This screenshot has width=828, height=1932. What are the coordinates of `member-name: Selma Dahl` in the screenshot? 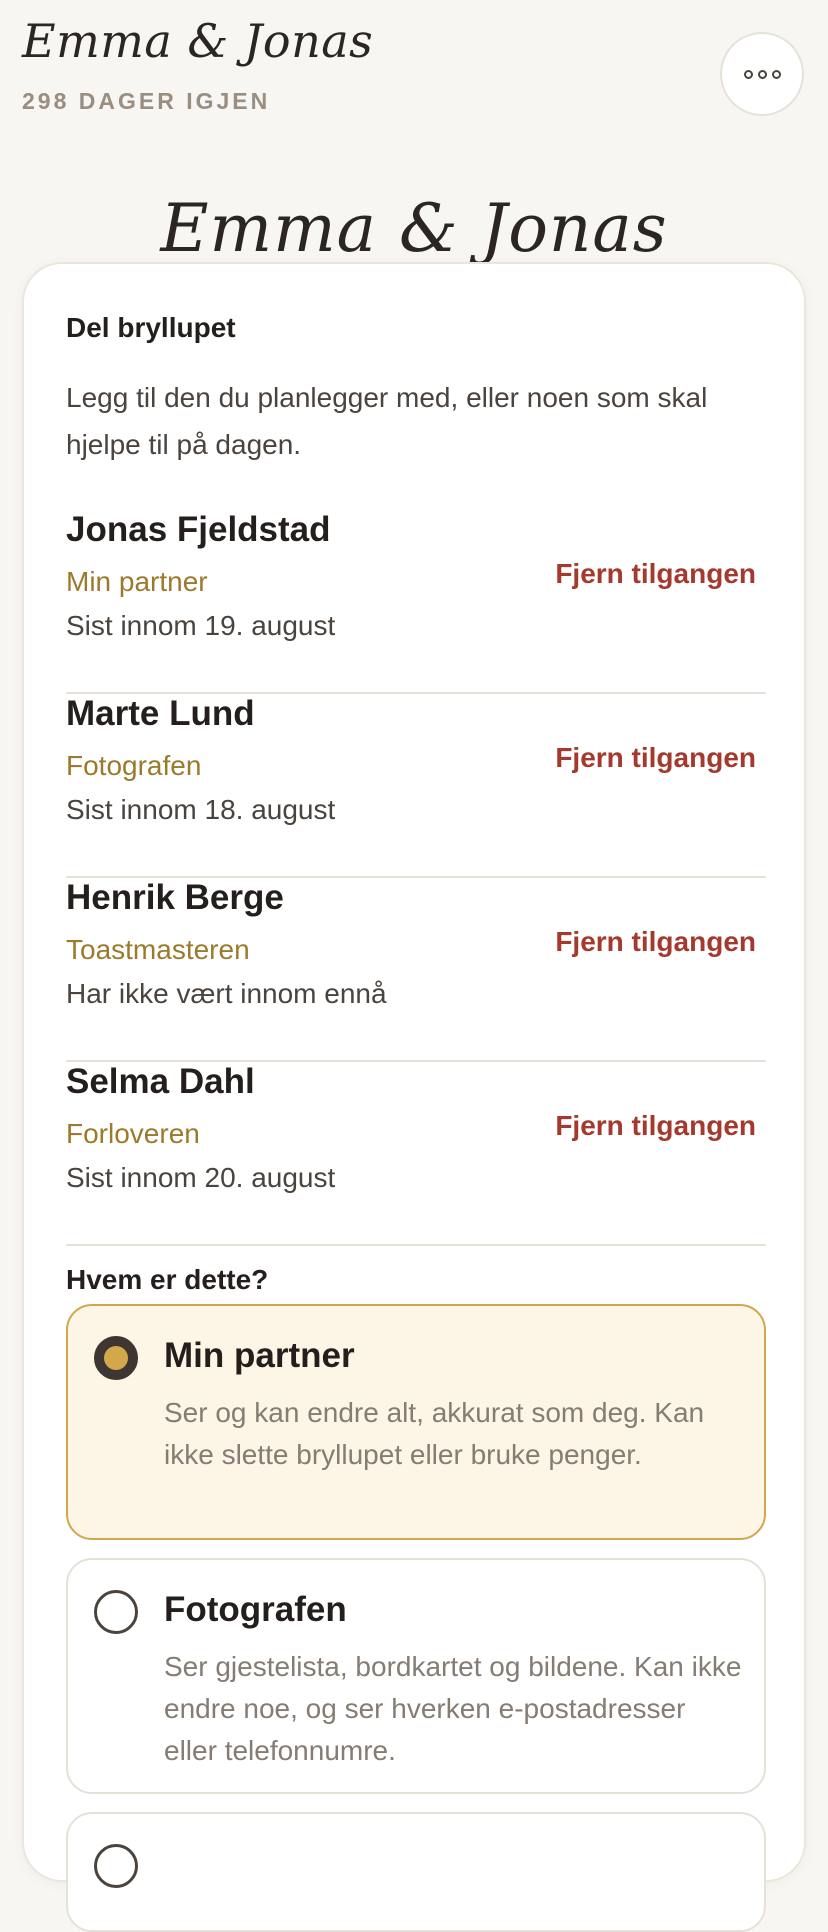 It's located at (160, 1081).